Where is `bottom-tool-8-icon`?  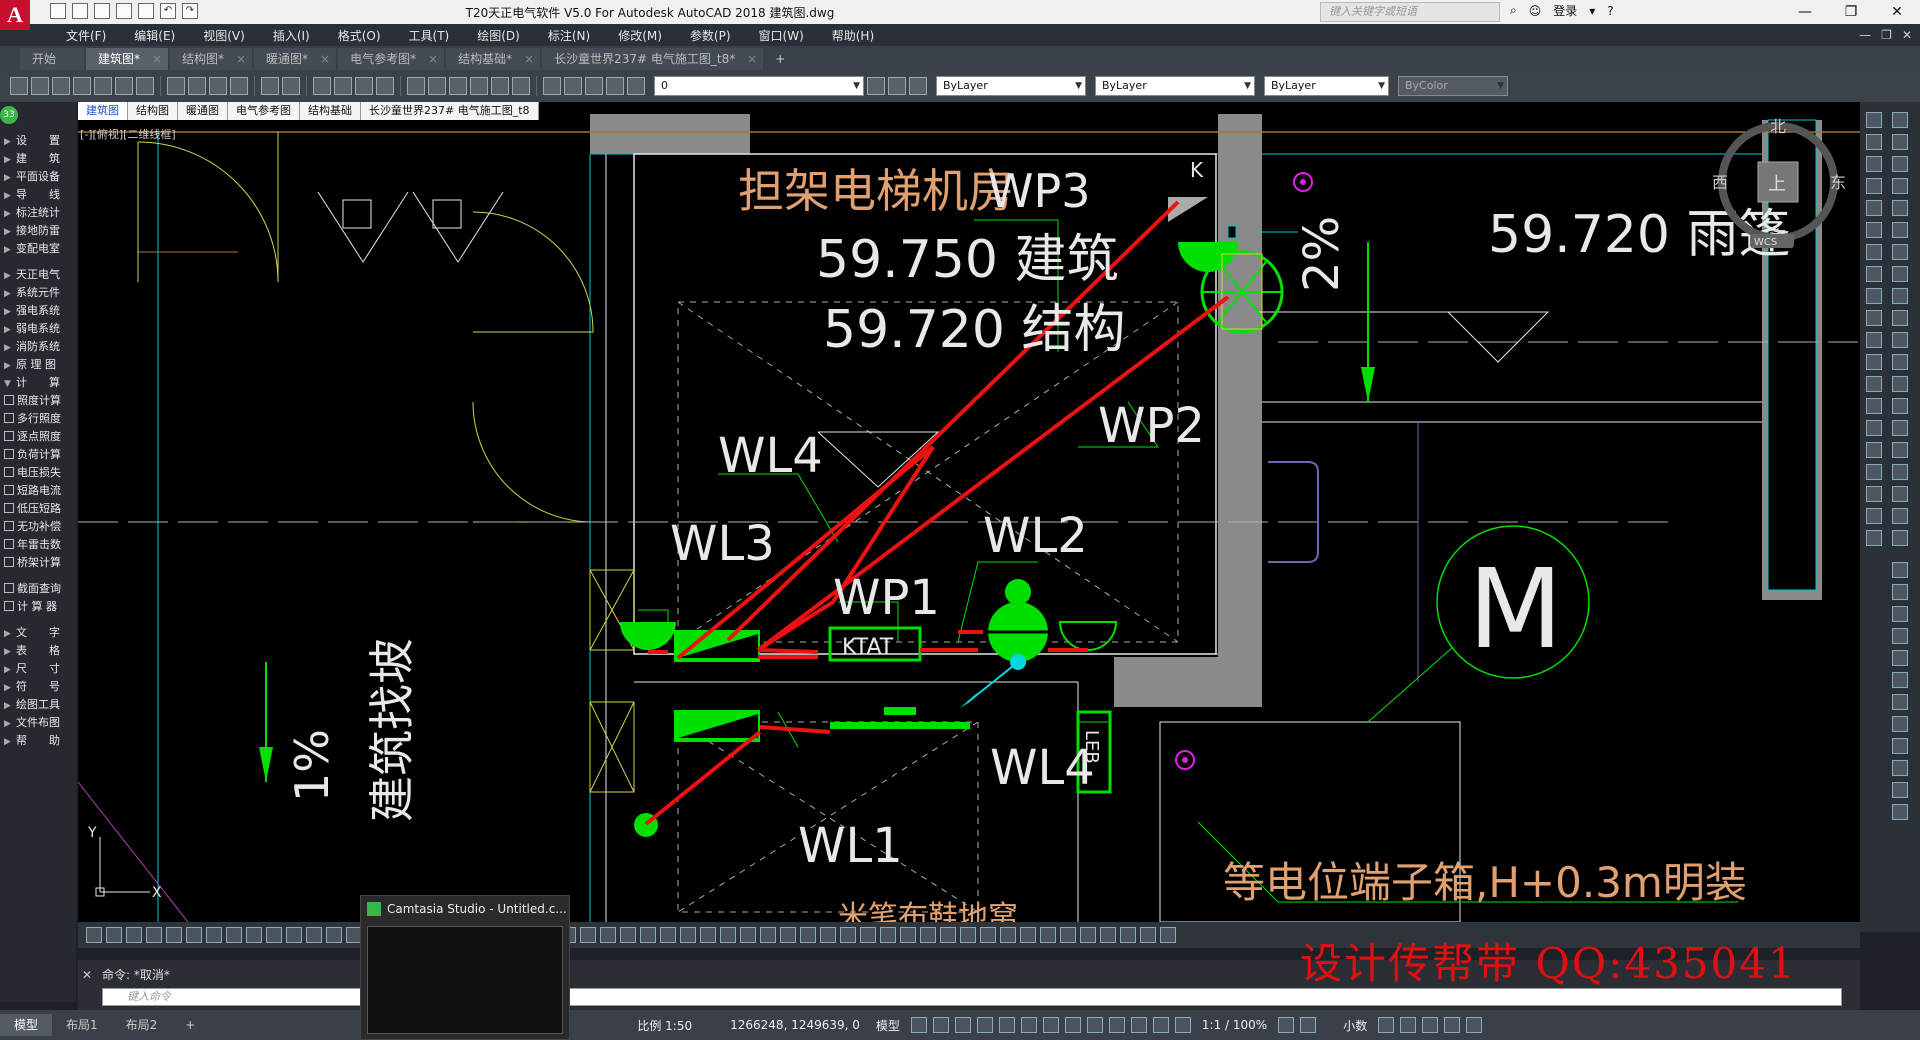
bottom-tool-8-icon is located at coordinates (254, 935).